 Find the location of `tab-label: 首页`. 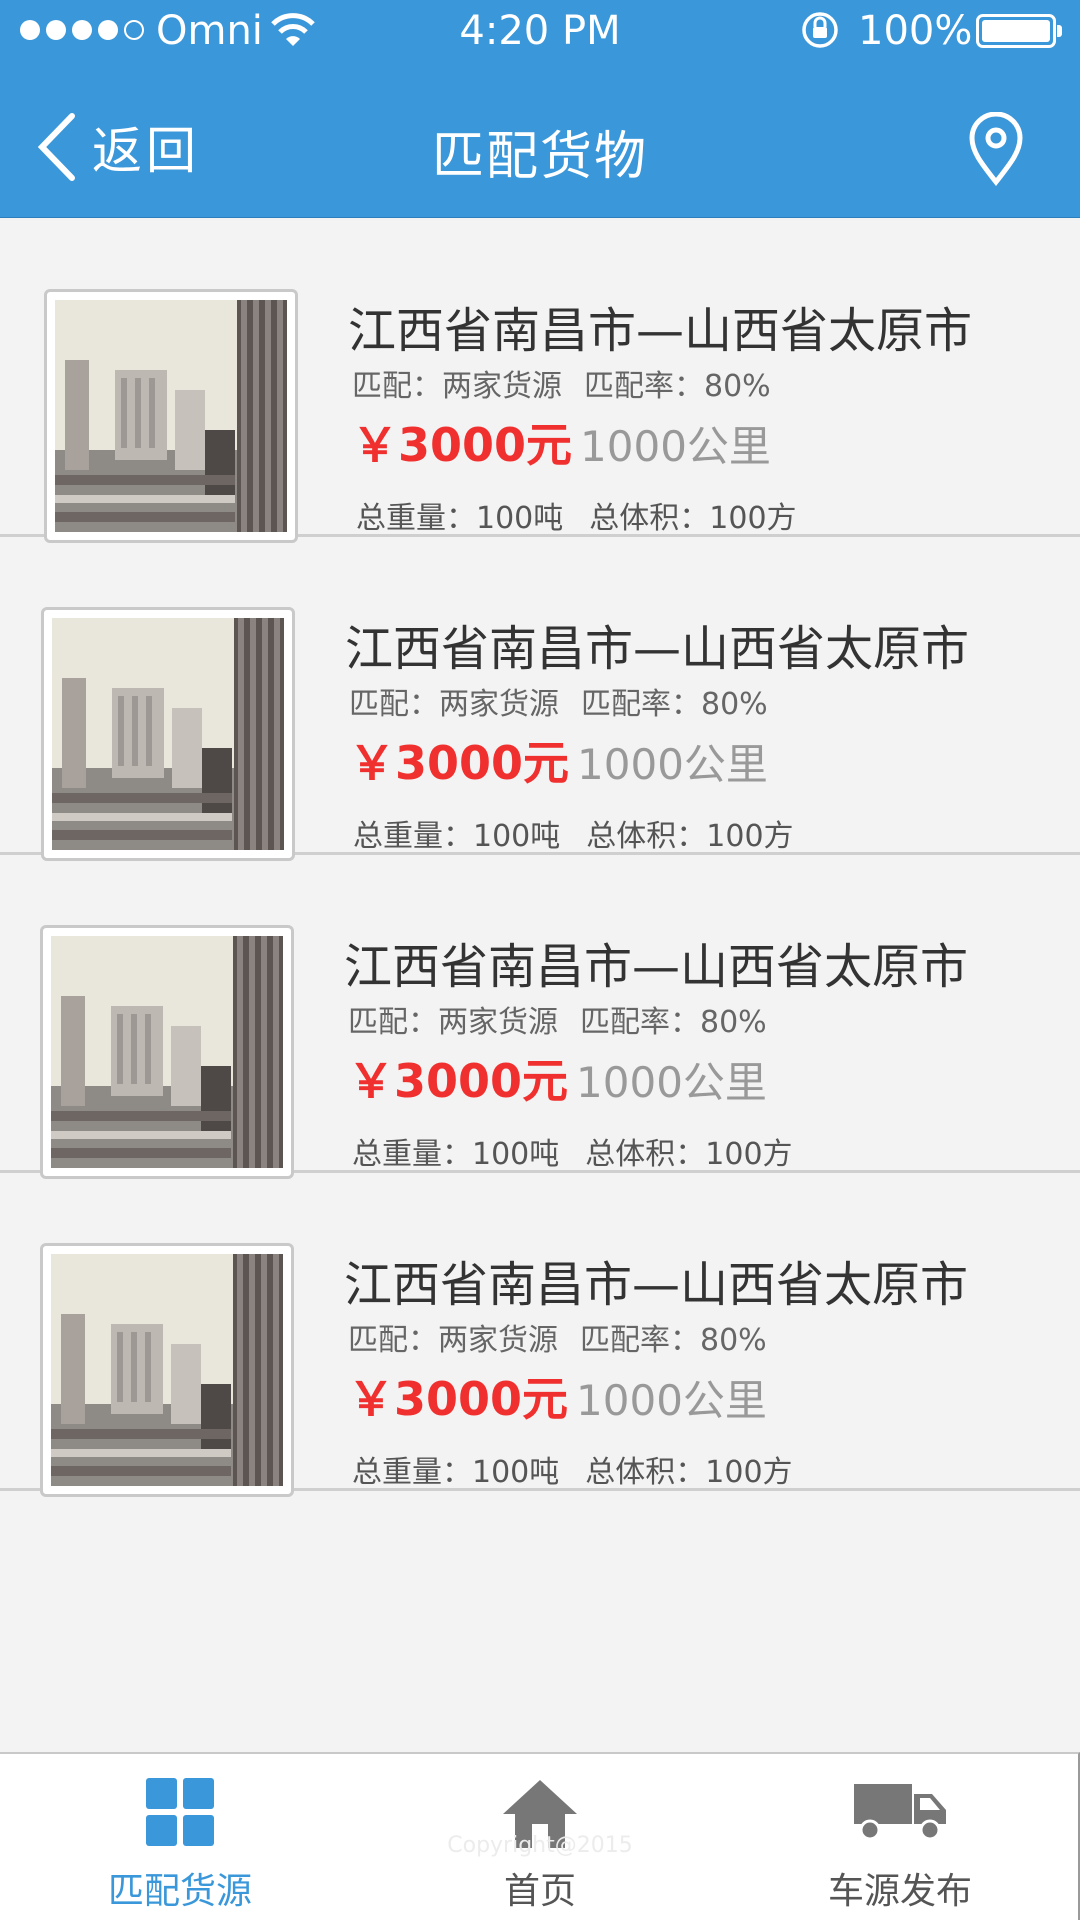

tab-label: 首页 is located at coordinates (539, 1891).